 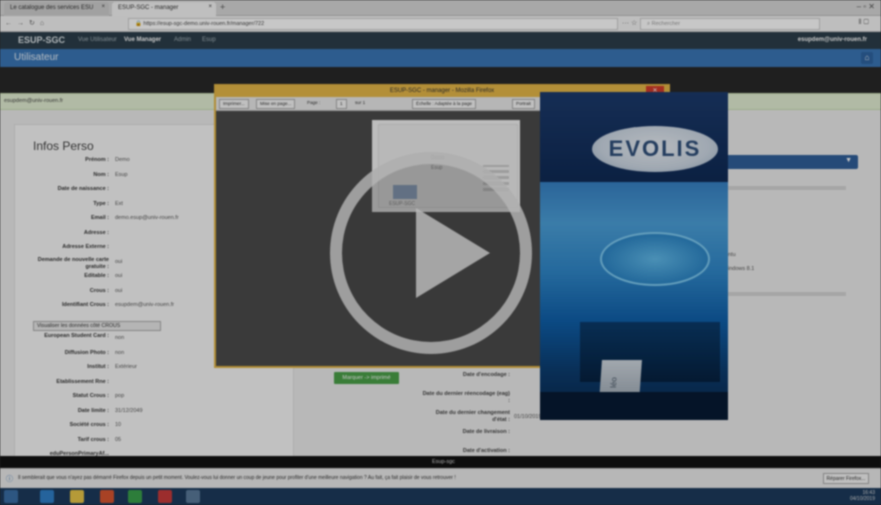 I want to click on menu-item-user-view: Vue Utilisateur, so click(x=97, y=40).